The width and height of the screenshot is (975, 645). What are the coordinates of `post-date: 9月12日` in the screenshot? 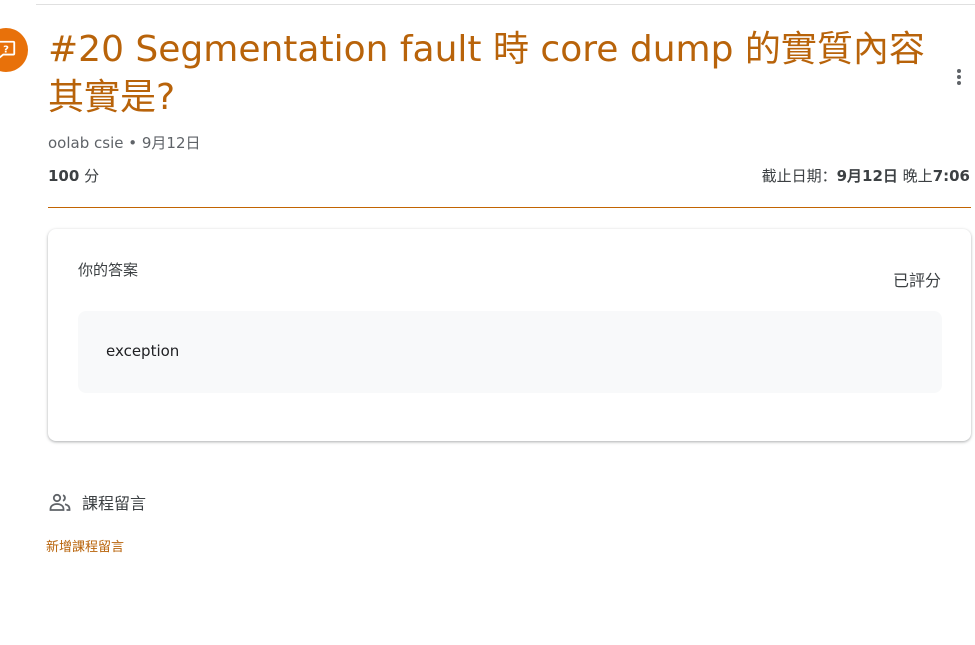 It's located at (171, 143).